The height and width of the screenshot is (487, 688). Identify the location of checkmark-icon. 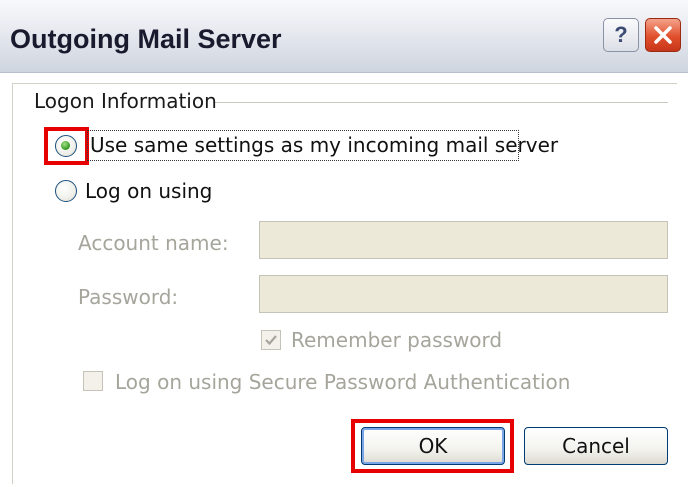
(271, 340).